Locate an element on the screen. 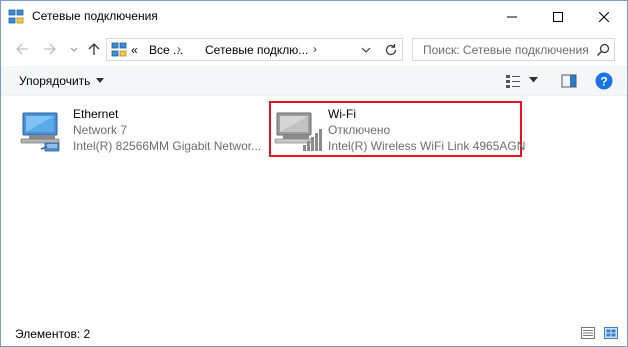 This screenshot has width=628, height=347. connection-name: Ethernet is located at coordinates (96, 114).